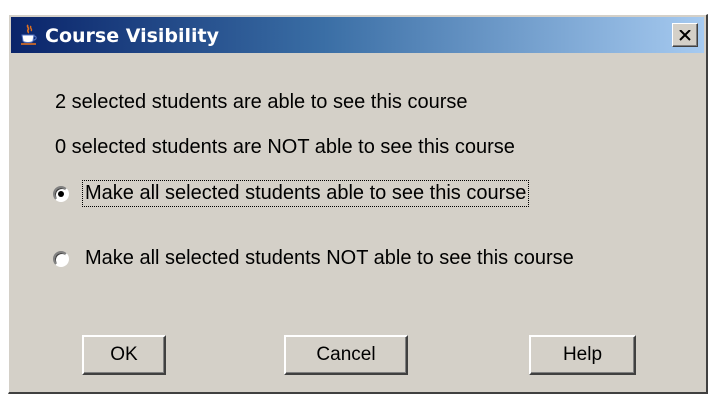  I want to click on dialog-title: Course Visibility, so click(132, 36).